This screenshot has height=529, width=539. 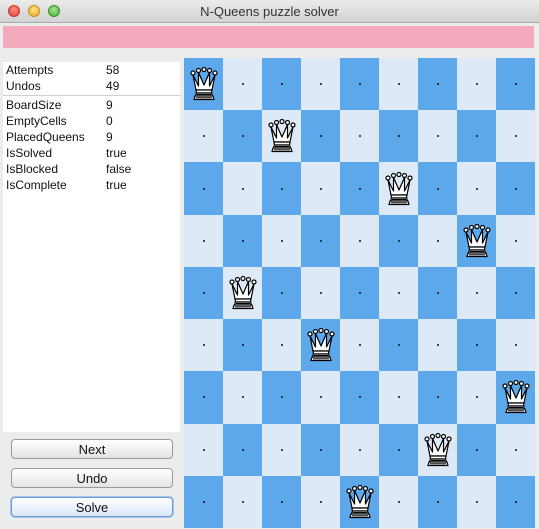 I want to click on solve-button: Solve, so click(x=92, y=507).